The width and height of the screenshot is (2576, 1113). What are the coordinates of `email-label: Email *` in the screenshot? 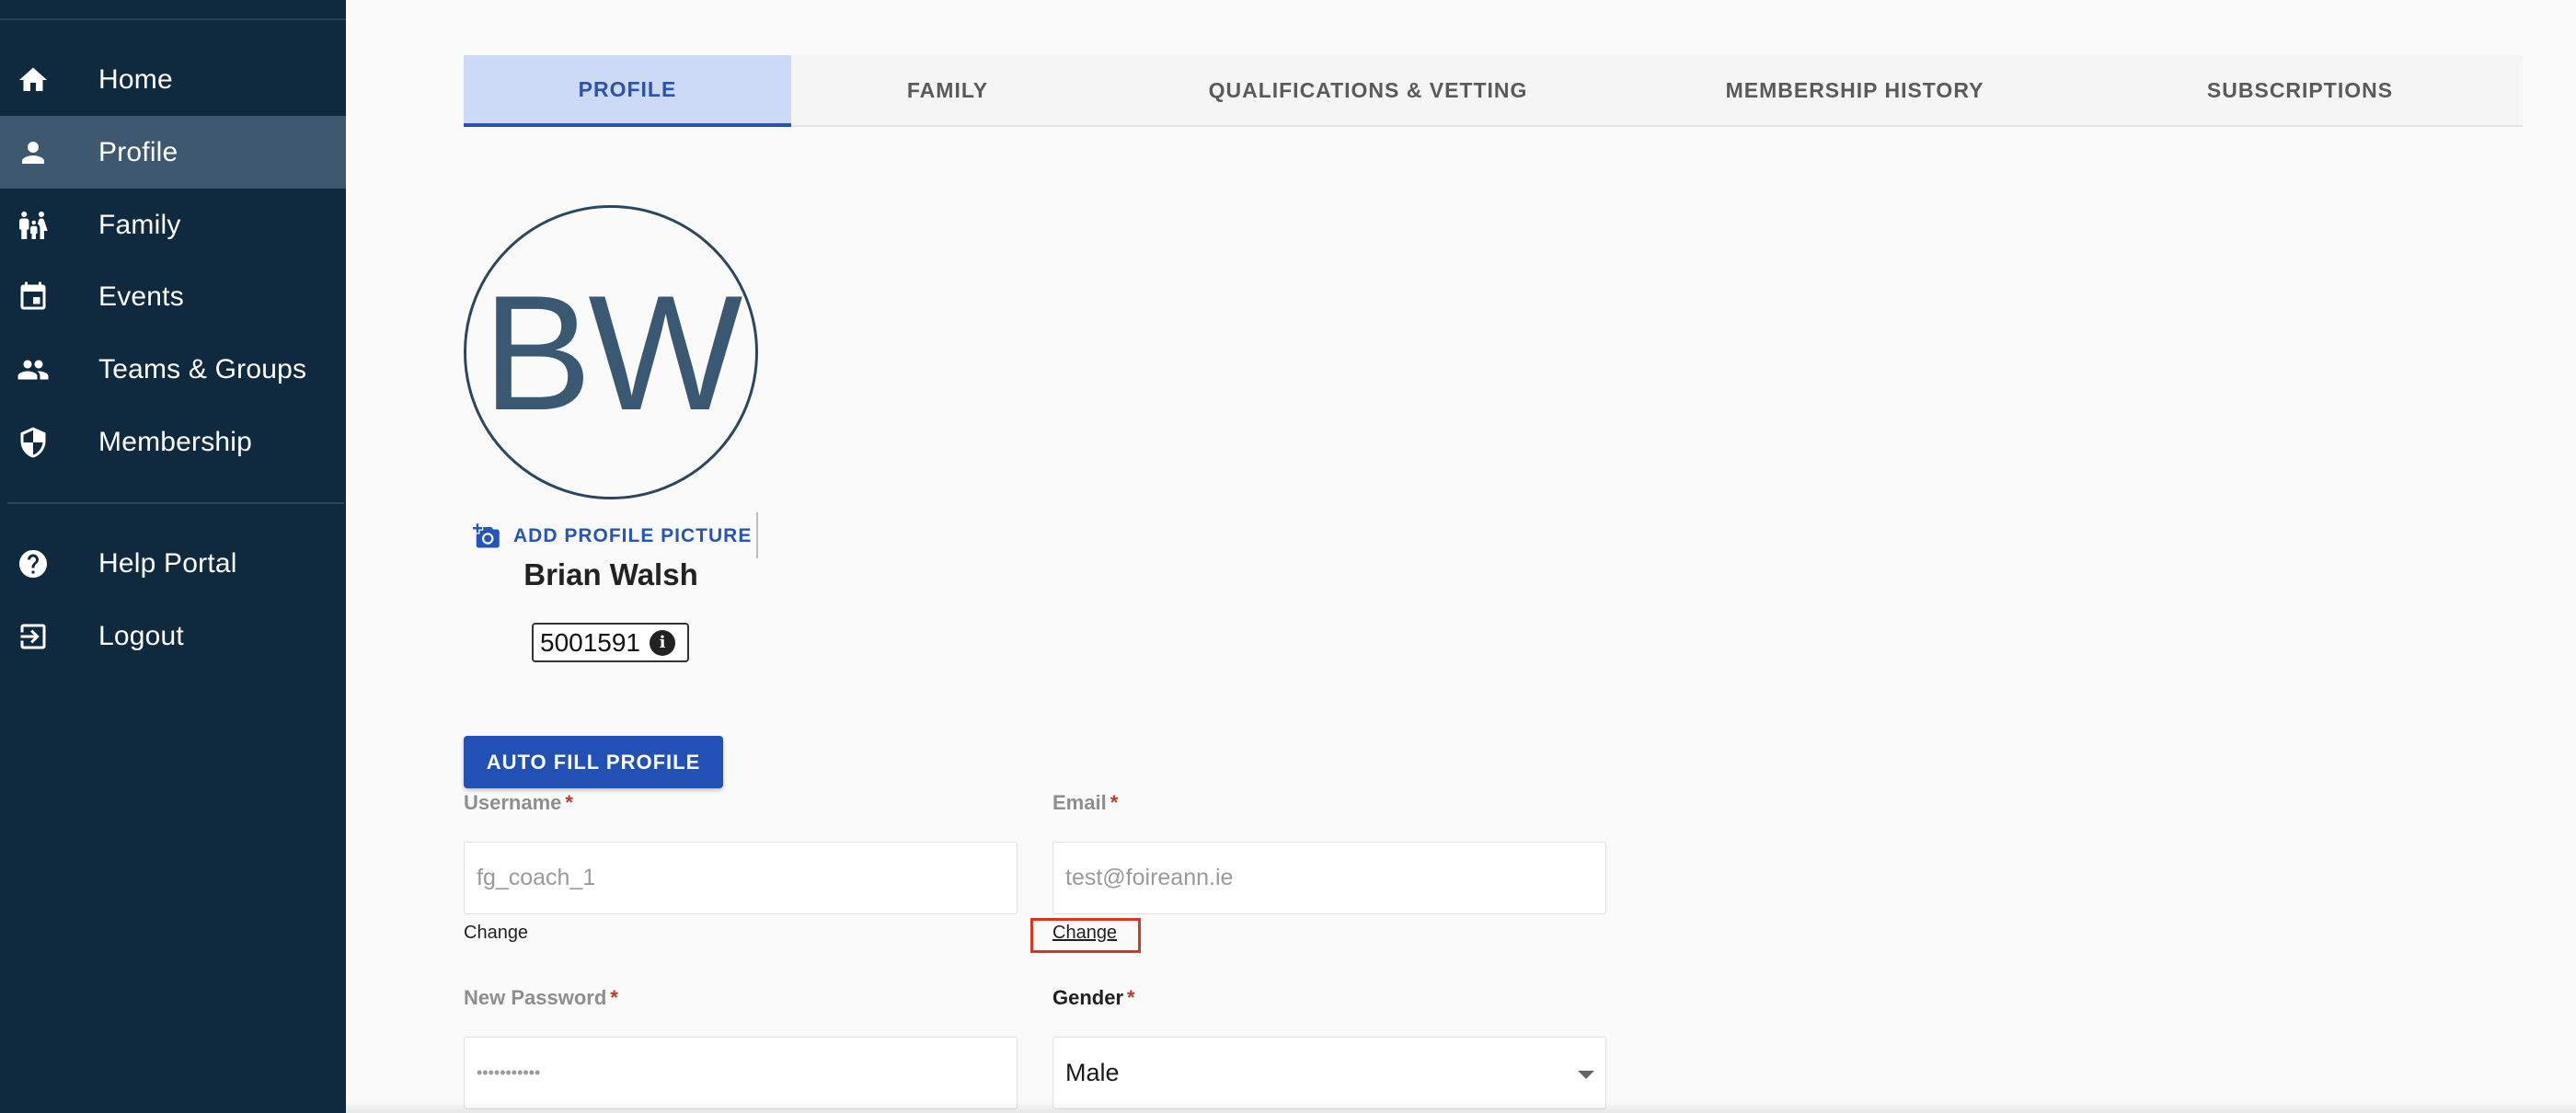 It's located at (1085, 803).